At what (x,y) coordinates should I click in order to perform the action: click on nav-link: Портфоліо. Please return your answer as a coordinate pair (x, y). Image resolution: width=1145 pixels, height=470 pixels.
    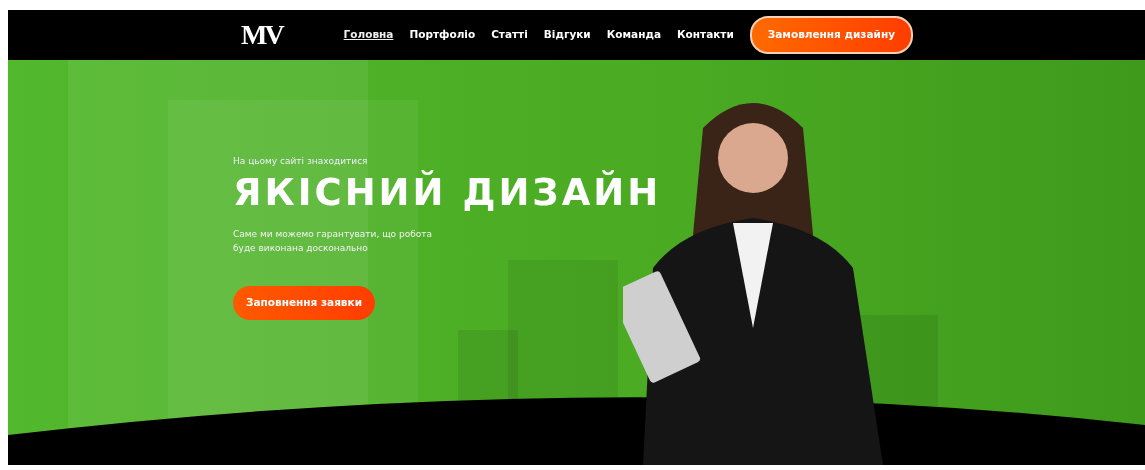
    Looking at the image, I should click on (442, 35).